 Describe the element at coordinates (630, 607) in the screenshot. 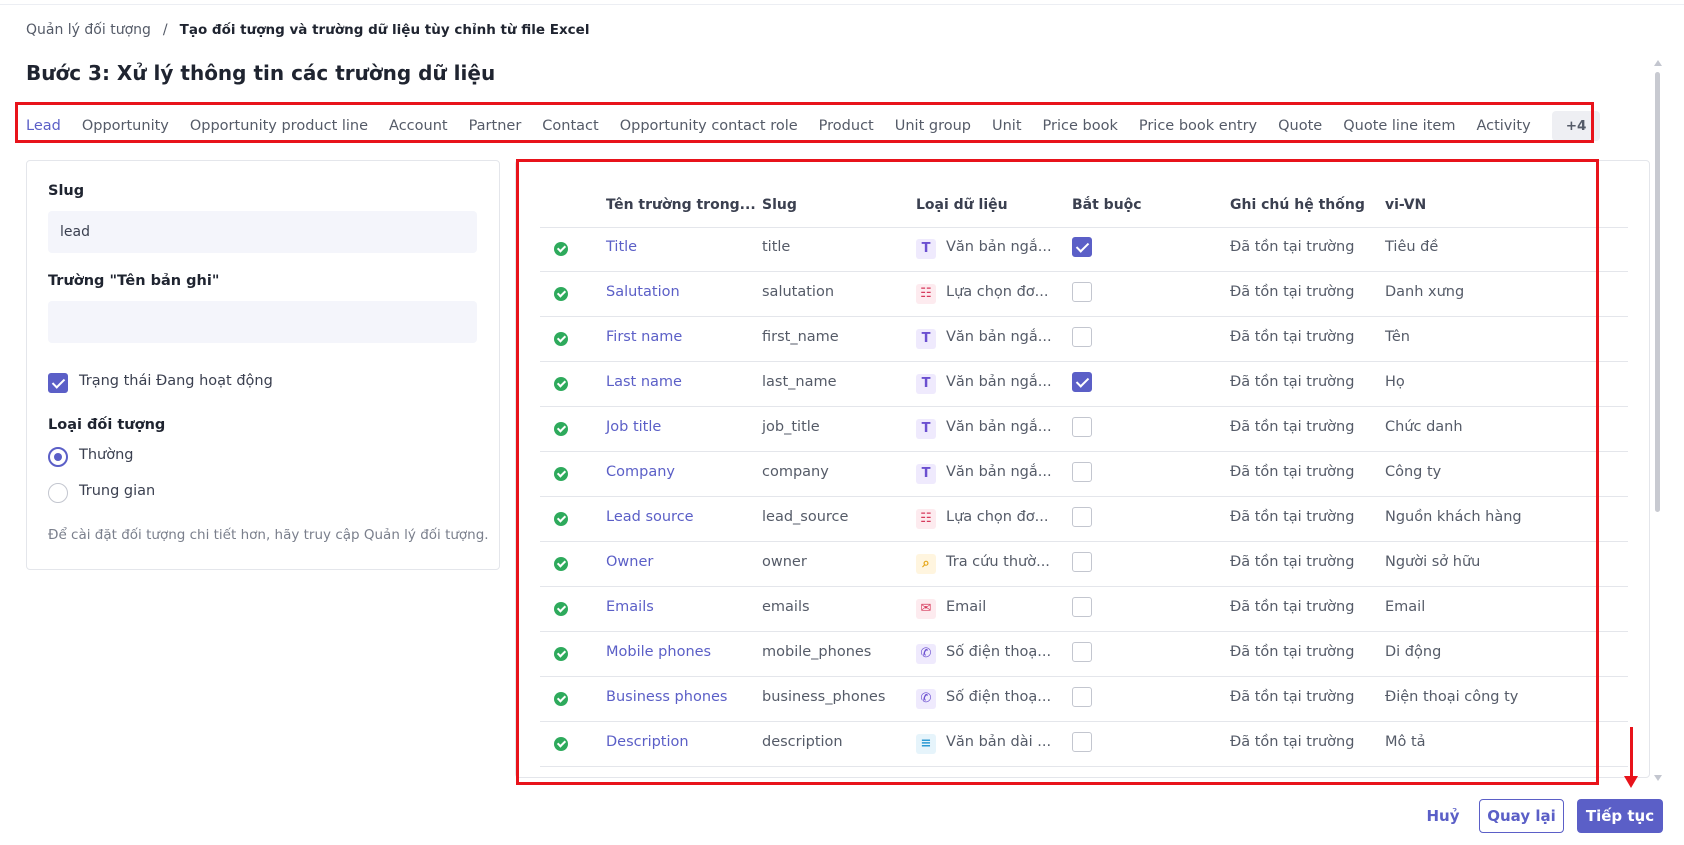

I see `field-name-link: Emails` at that location.